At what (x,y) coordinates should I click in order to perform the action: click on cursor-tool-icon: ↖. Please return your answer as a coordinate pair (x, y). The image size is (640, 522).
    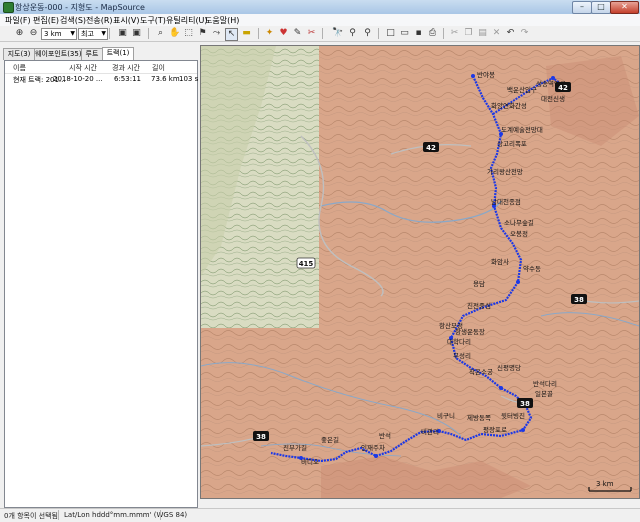
    Looking at the image, I should click on (231, 34).